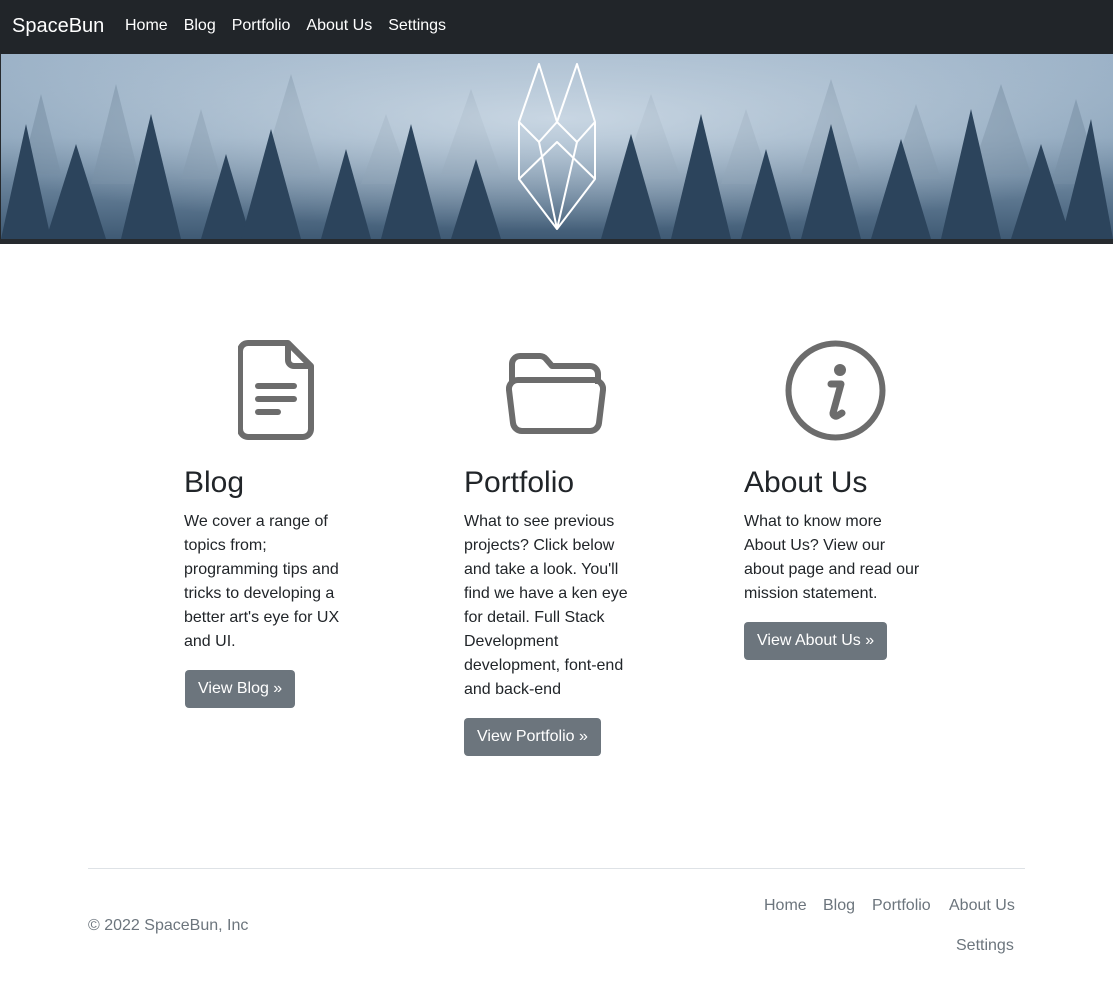  What do you see at coordinates (168, 925) in the screenshot?
I see `copyright-text: © 2022 SpaceBun, Inc` at bounding box center [168, 925].